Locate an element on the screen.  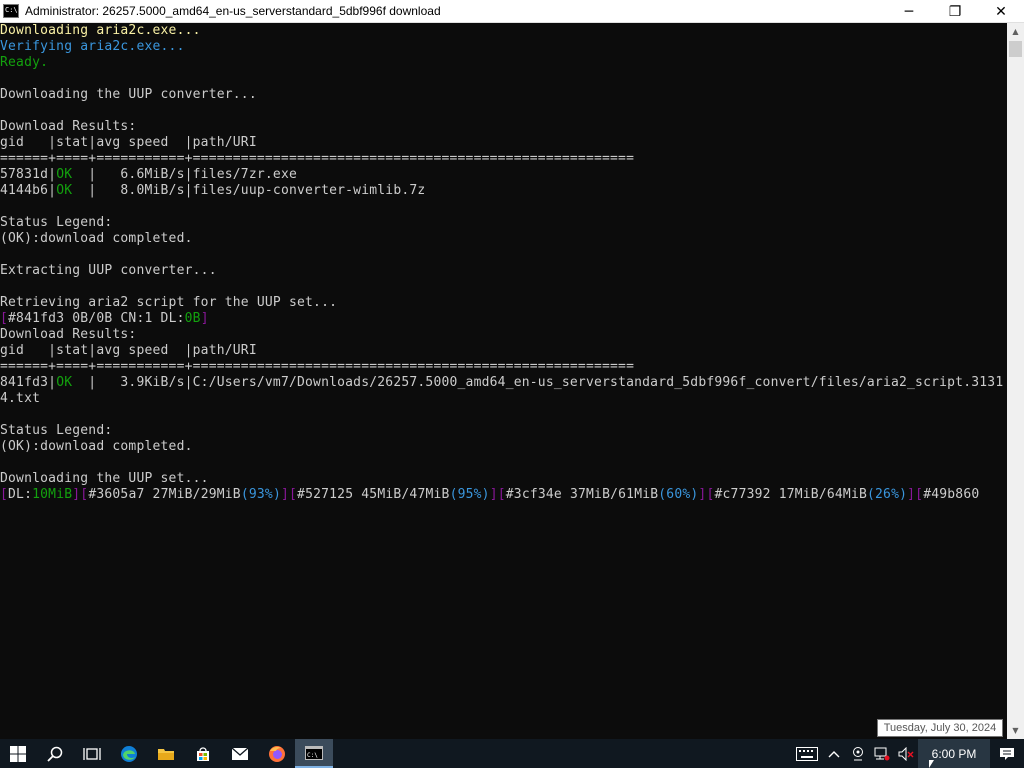
scroll-up-arrow-icon: ▲ is located at coordinates (1015, 31).